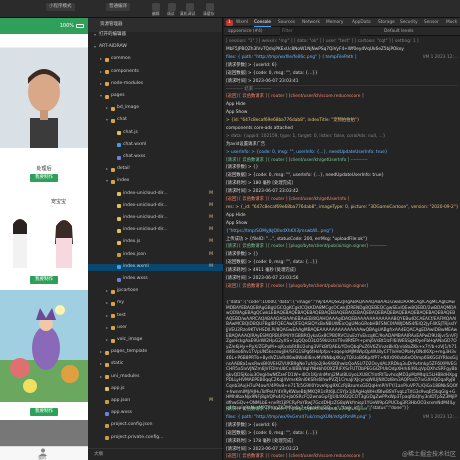 The image size is (460, 460). Describe the element at coordinates (263, 22) in the screenshot. I see `tab-console: Console` at that location.